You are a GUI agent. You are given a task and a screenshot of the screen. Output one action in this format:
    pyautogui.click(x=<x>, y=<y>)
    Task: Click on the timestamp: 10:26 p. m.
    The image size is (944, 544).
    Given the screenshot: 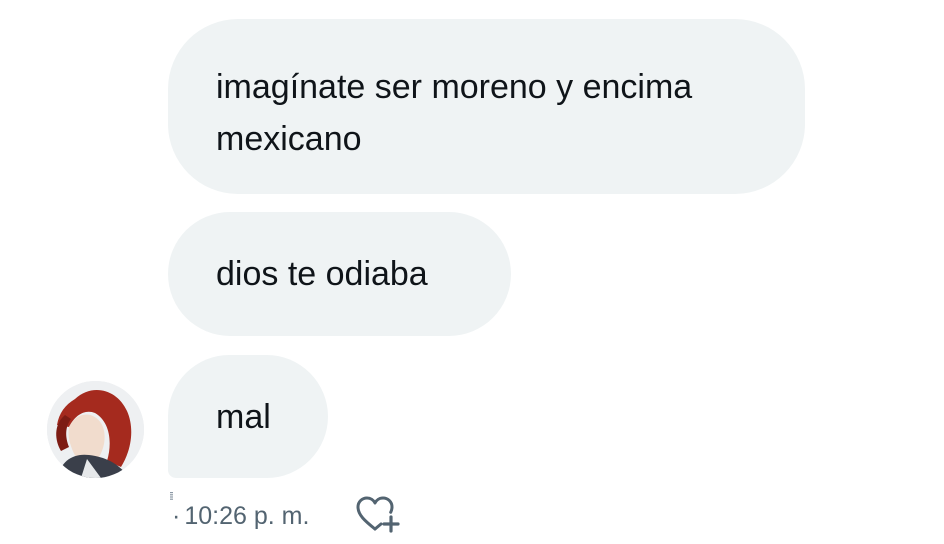 What is the action you would take?
    pyautogui.click(x=247, y=515)
    